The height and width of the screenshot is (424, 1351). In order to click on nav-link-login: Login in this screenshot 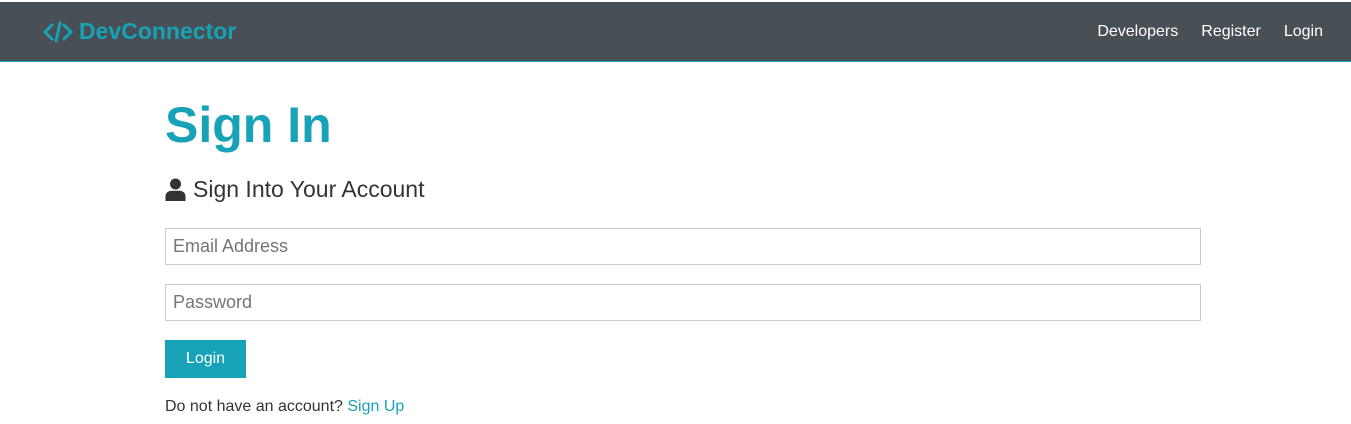, I will do `click(1303, 32)`.